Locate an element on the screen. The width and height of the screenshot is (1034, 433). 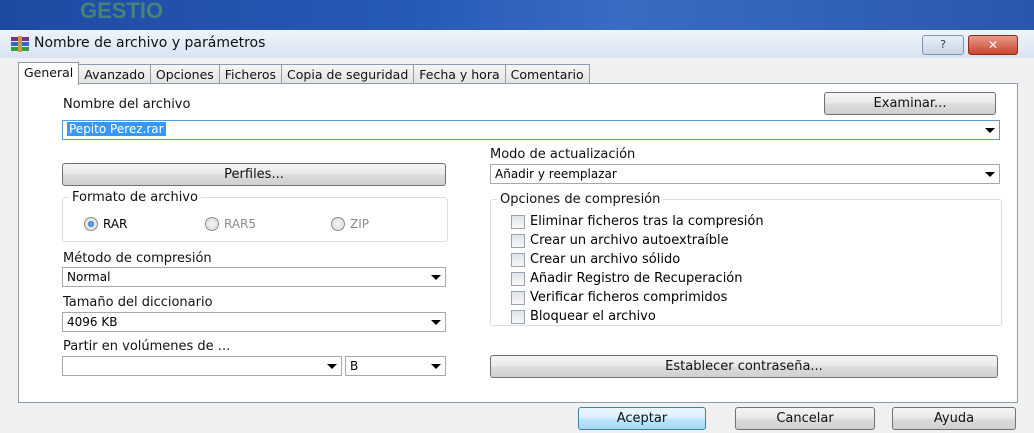
split-volumes-combobox is located at coordinates (202, 366).